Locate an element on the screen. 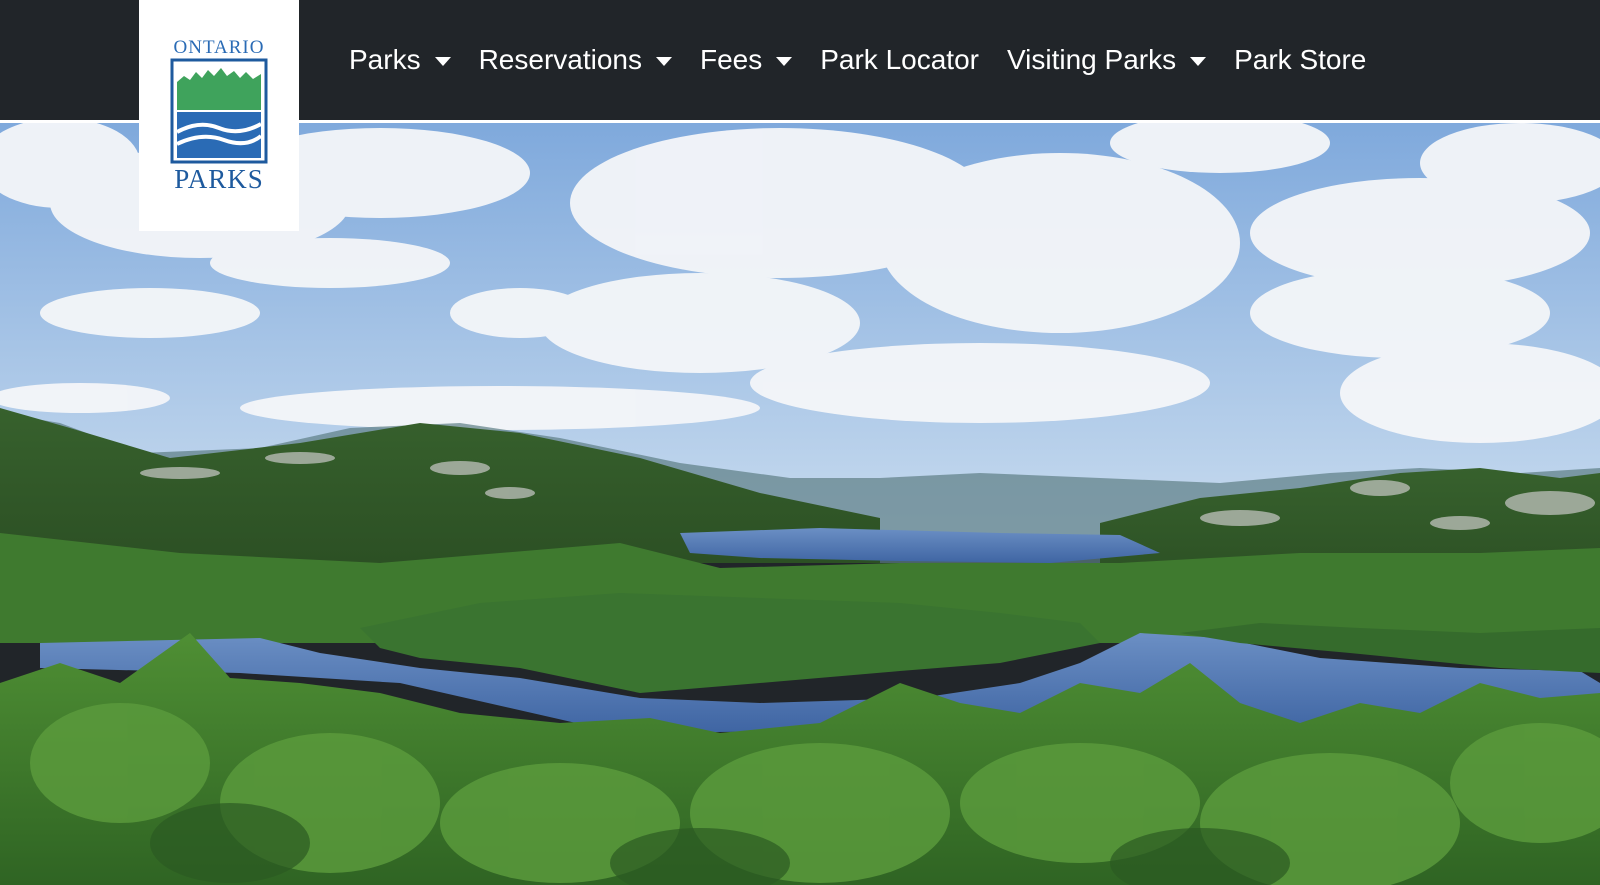 This screenshot has height=885, width=1600. nav-item-fees: Fees is located at coordinates (746, 60).